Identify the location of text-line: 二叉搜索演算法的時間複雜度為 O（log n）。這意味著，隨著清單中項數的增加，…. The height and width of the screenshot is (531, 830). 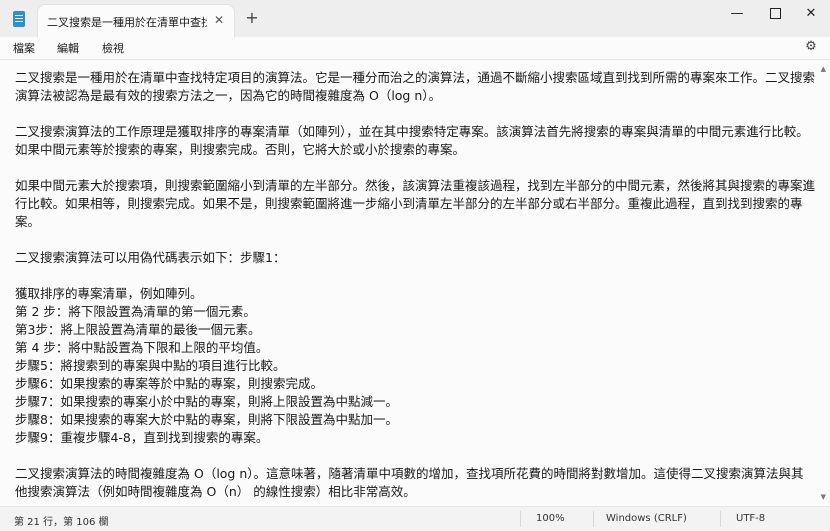
(409, 482).